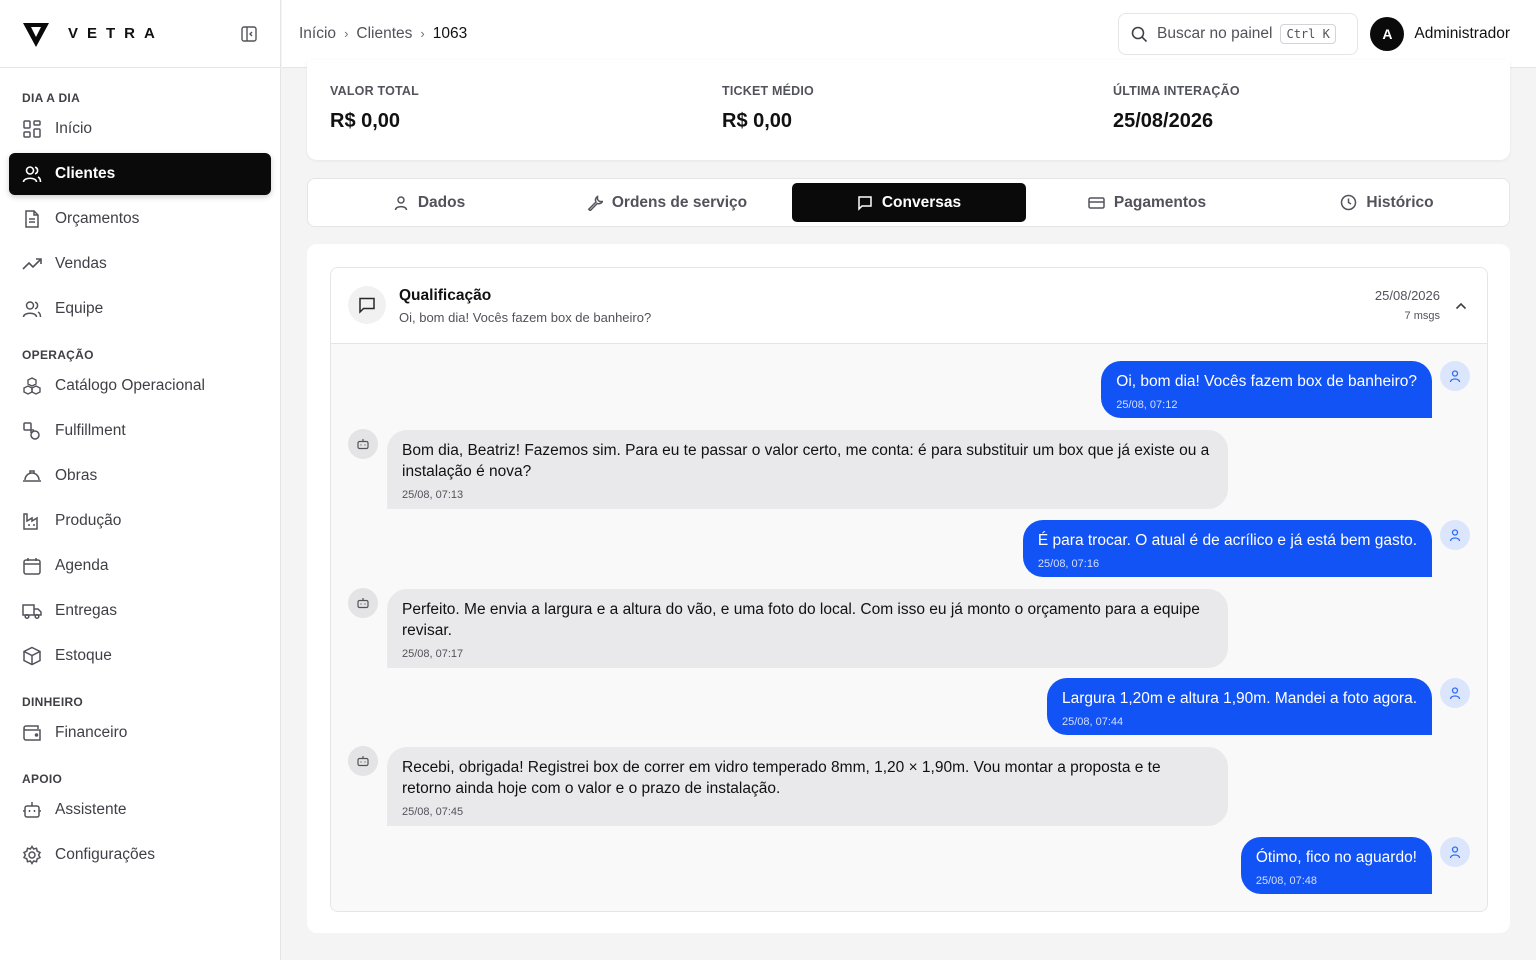 The width and height of the screenshot is (1536, 960). What do you see at coordinates (249, 34) in the screenshot?
I see `sidebar-collapse-icon` at bounding box center [249, 34].